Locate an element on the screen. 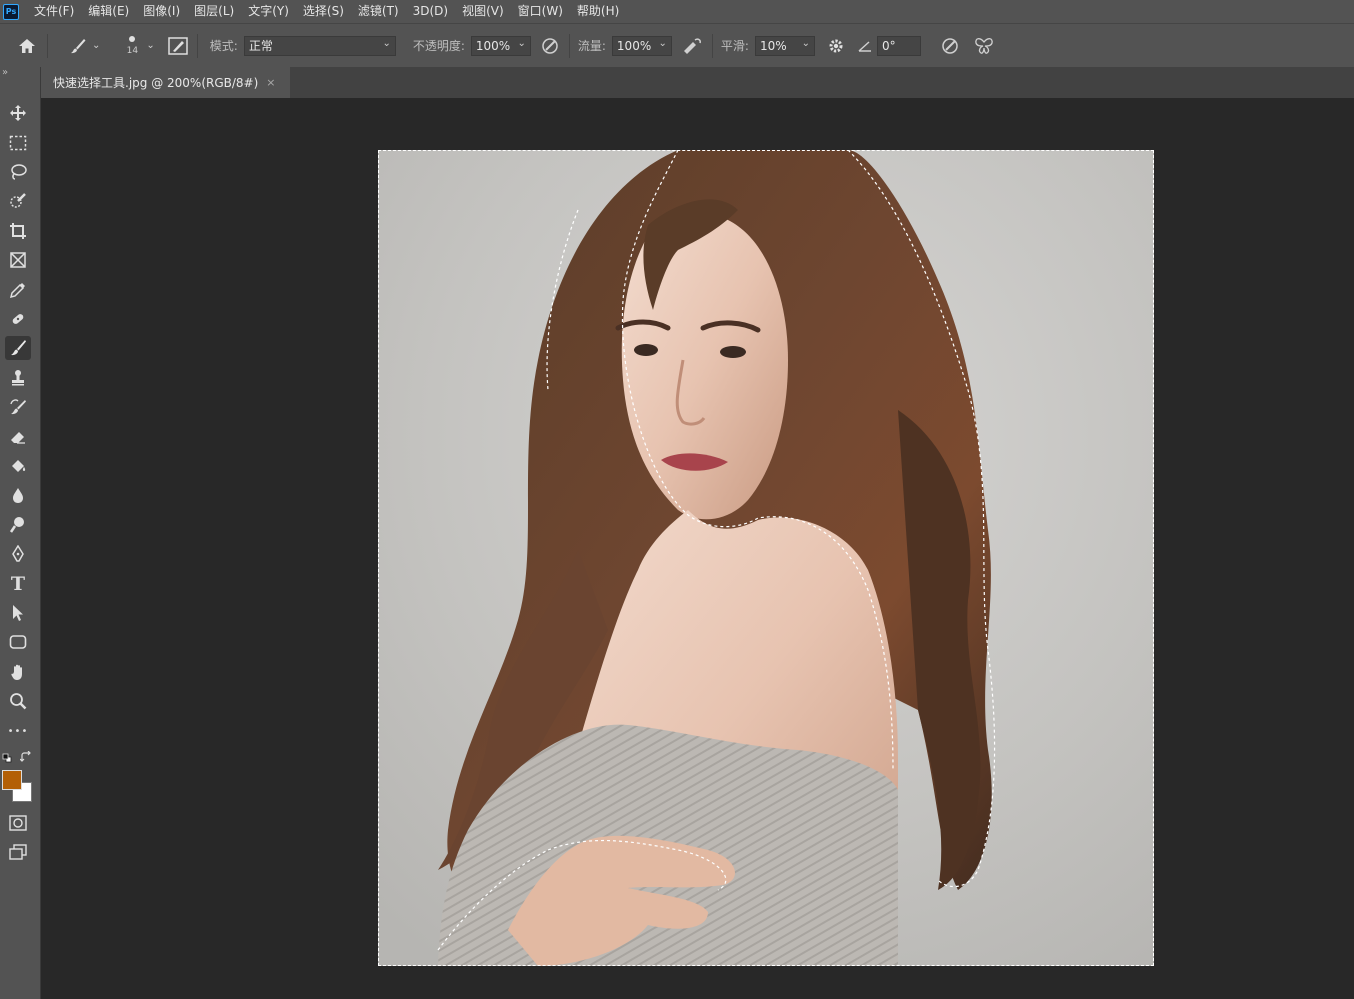 This screenshot has width=1354, height=999. symmetry-butterfly-icon is located at coordinates (984, 46).